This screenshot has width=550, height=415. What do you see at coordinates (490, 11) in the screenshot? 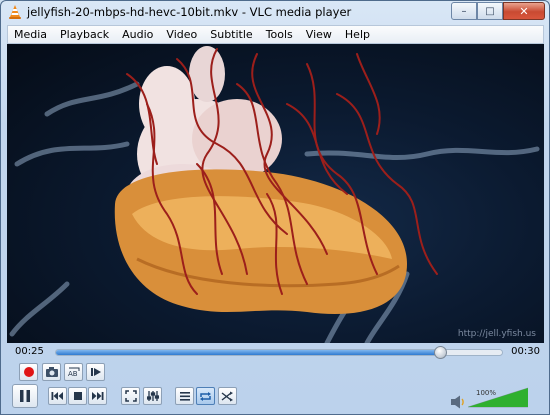
I see `maximize-button: □` at bounding box center [490, 11].